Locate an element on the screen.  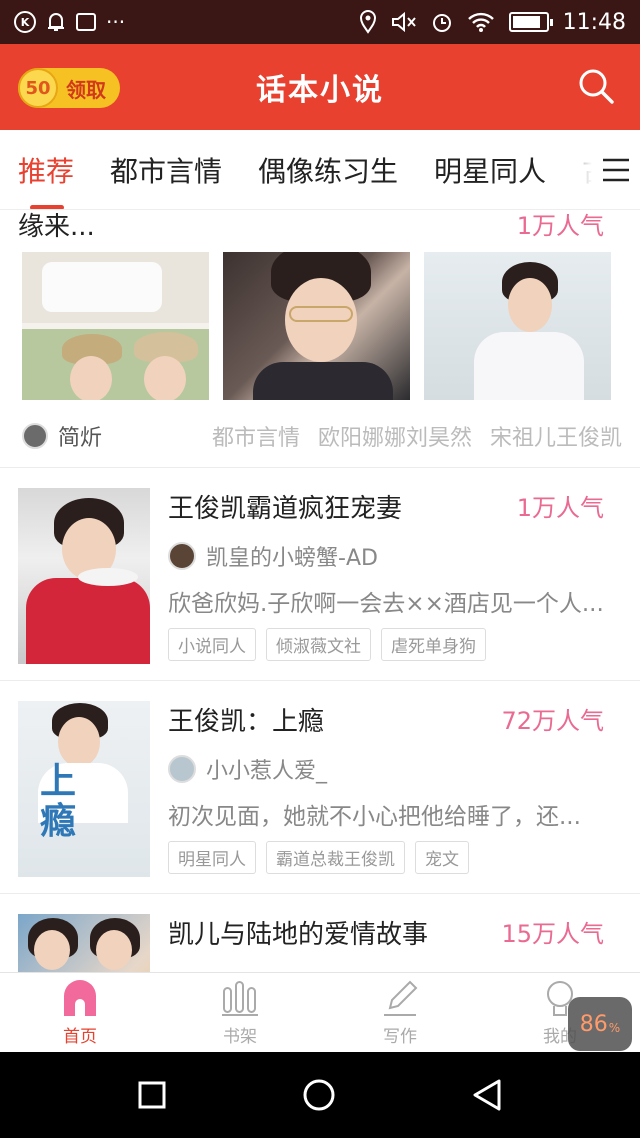
image-icon is located at coordinates (86, 22).